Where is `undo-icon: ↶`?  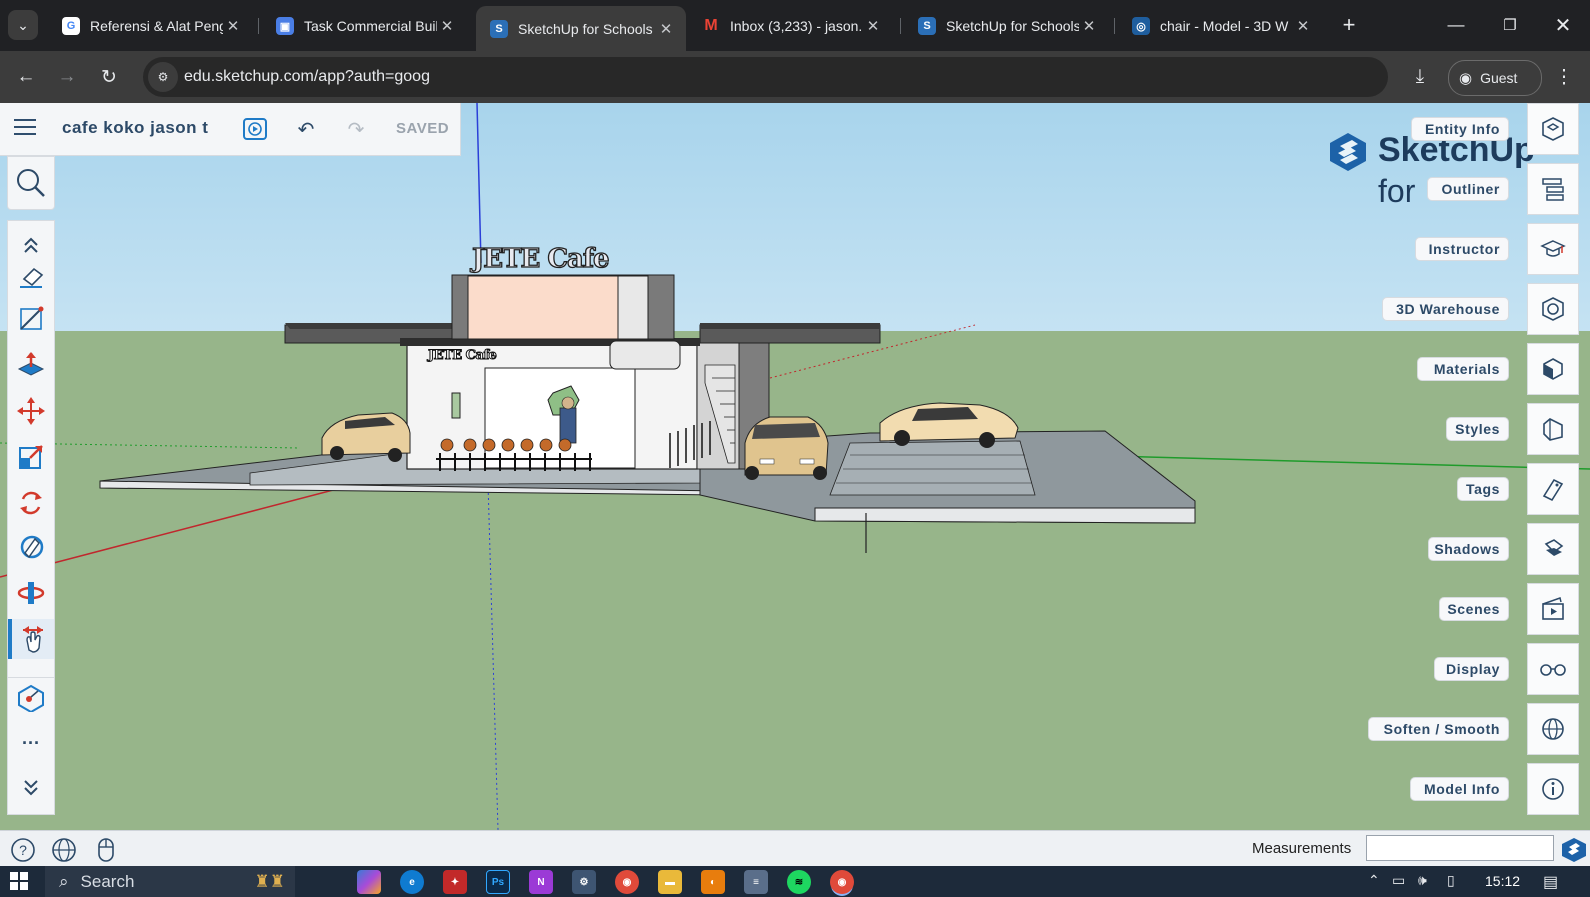
undo-icon: ↶ is located at coordinates (306, 129).